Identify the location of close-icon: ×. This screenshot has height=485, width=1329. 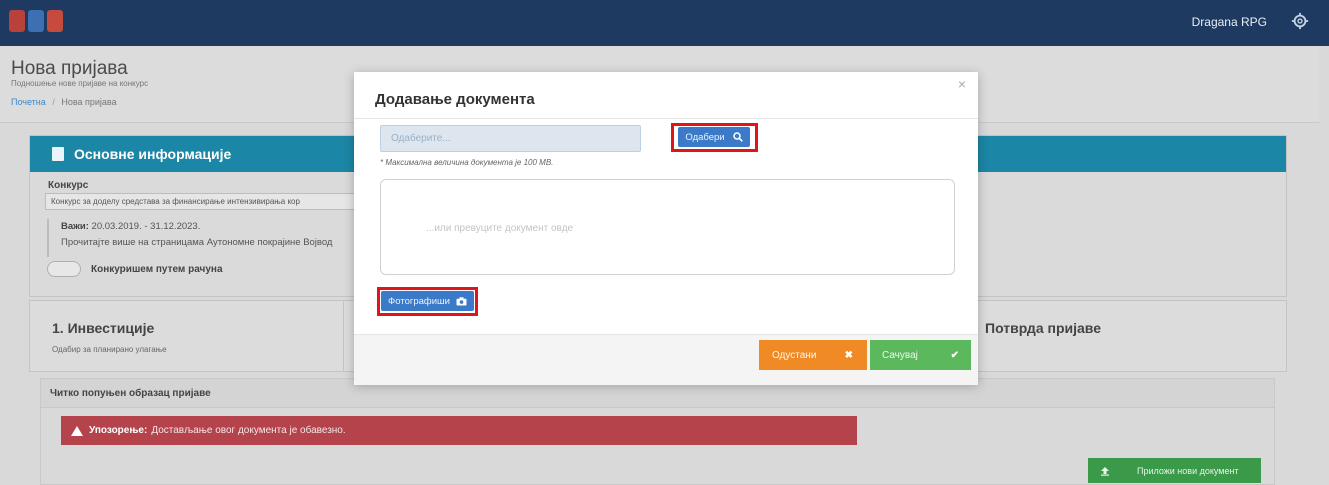
(962, 84).